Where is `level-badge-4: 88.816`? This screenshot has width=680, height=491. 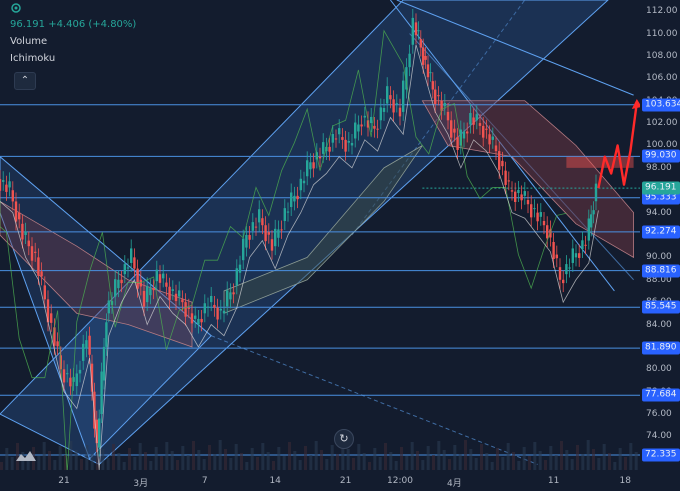 level-badge-4: 88.816 is located at coordinates (661, 271).